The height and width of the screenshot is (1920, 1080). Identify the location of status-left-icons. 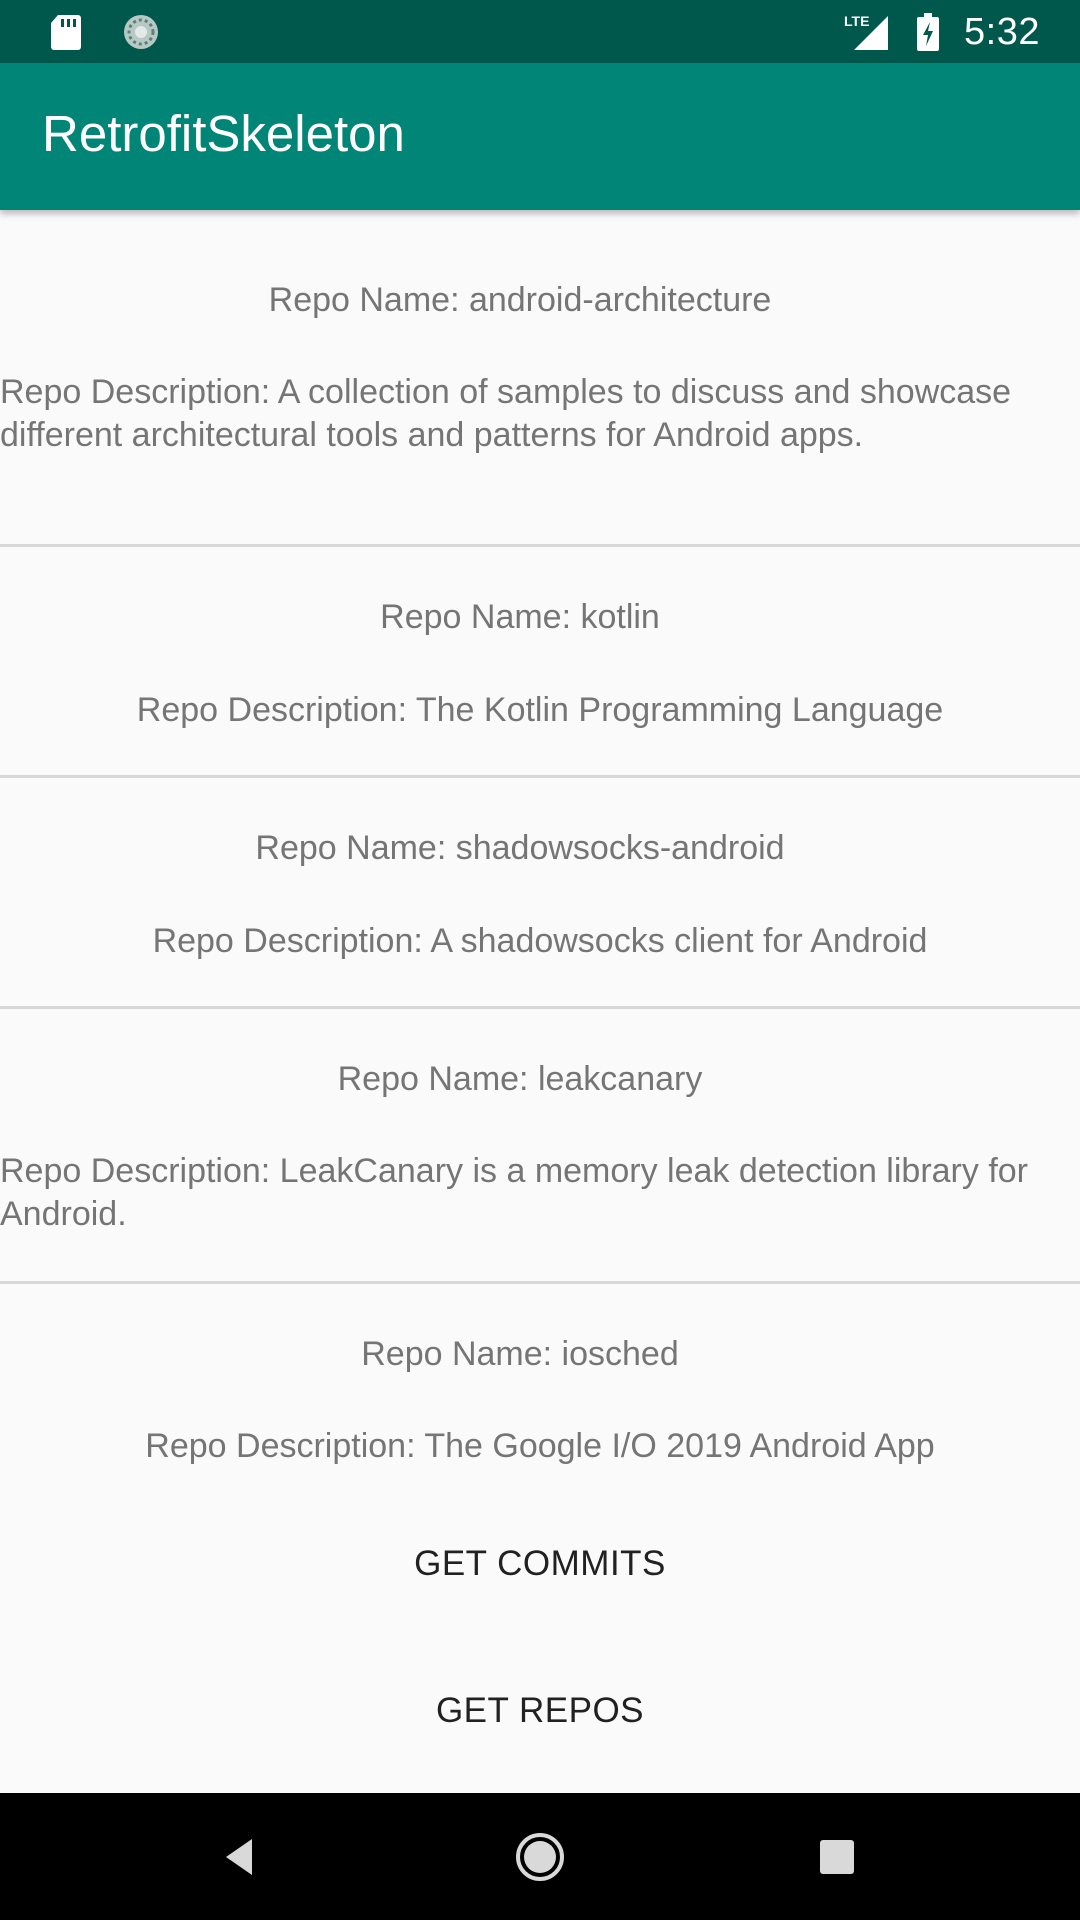
(105, 32).